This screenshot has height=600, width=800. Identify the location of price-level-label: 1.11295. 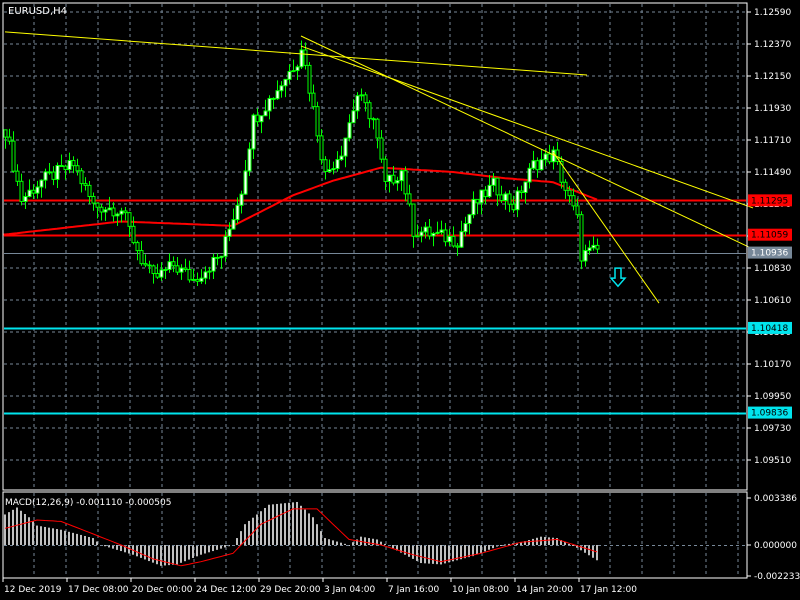
(769, 201).